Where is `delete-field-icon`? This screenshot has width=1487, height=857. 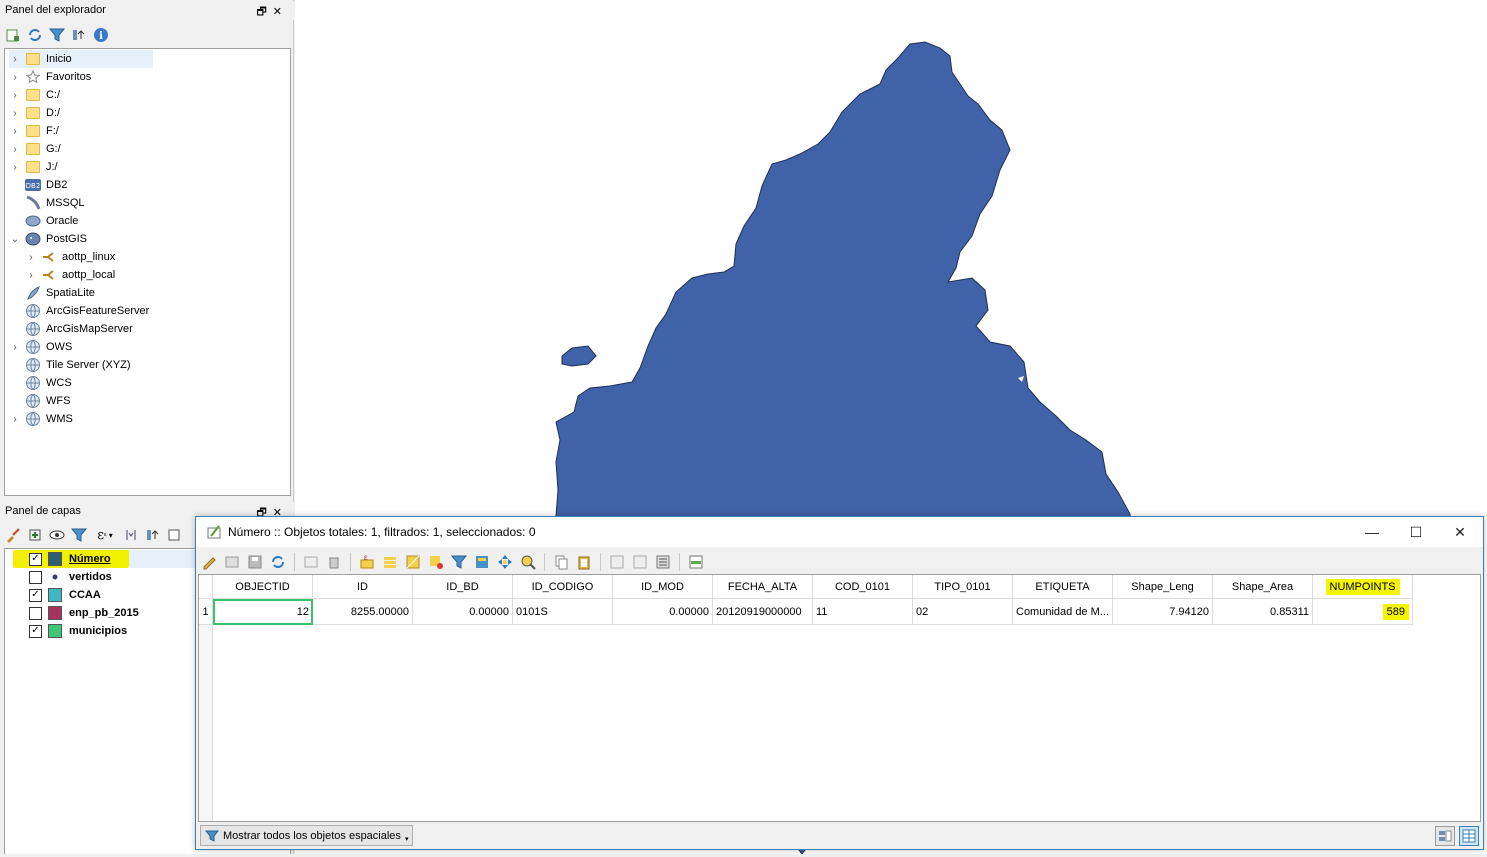
delete-field-icon is located at coordinates (617, 562).